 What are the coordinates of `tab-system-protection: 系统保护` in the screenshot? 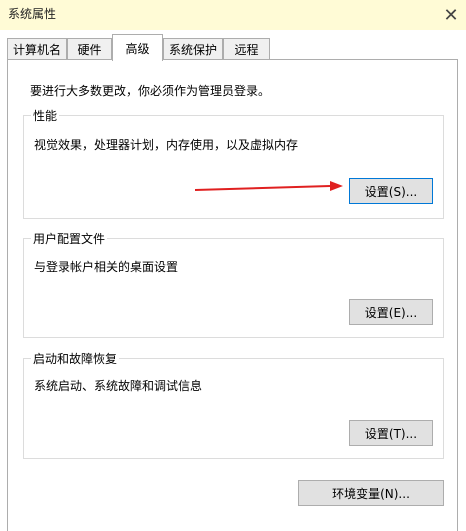 It's located at (193, 48).